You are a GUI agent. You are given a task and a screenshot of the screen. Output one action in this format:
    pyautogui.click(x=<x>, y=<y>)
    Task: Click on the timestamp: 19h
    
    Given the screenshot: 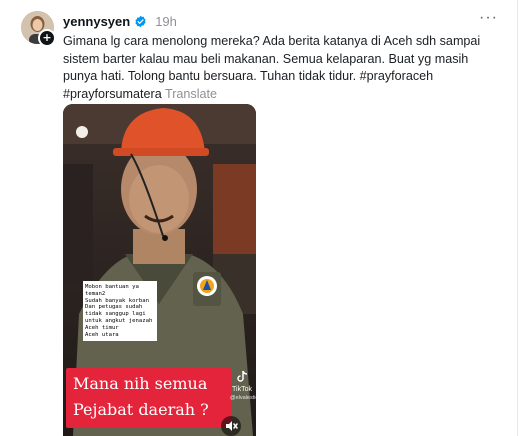 What is the action you would take?
    pyautogui.click(x=166, y=21)
    